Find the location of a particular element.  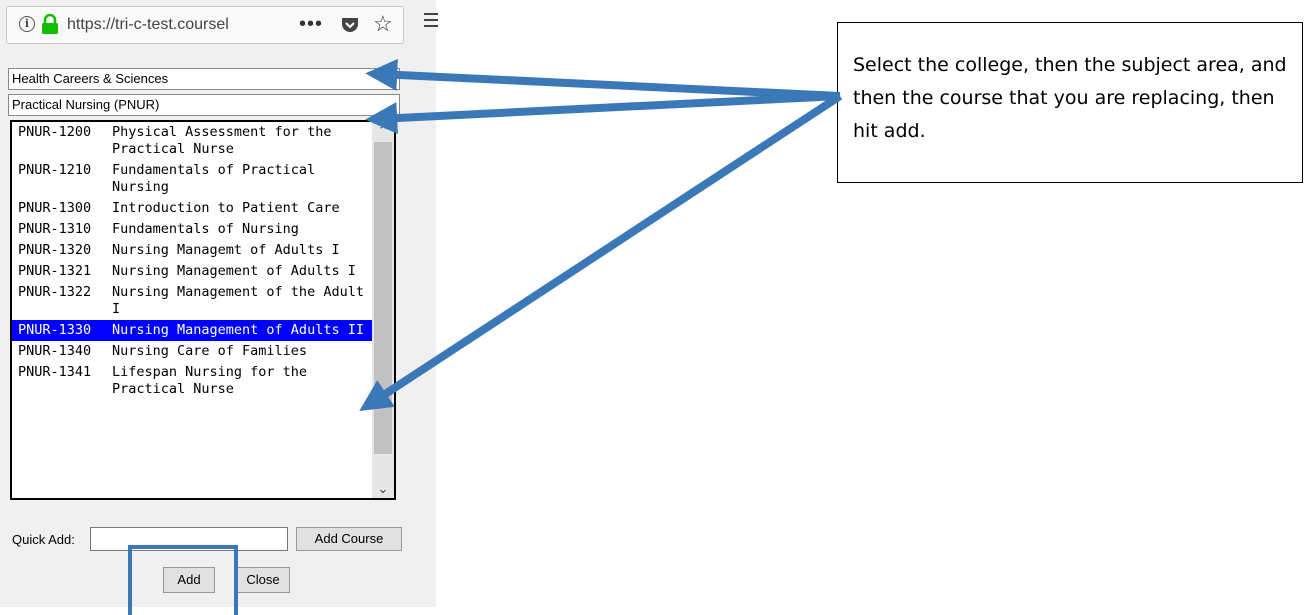

course-option: PNUR-1321 Nursing Management of Adults I is located at coordinates (192, 271).